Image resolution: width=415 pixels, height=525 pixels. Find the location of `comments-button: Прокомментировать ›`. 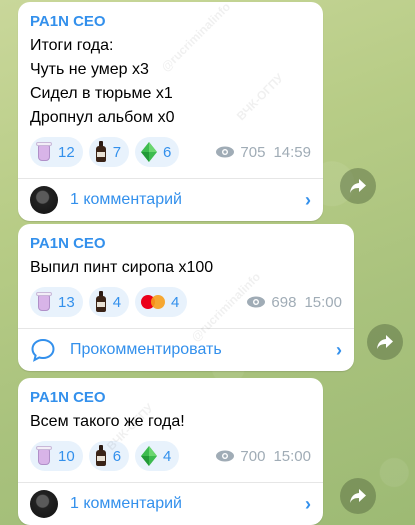

comments-button: Прокомментировать › is located at coordinates (186, 350).